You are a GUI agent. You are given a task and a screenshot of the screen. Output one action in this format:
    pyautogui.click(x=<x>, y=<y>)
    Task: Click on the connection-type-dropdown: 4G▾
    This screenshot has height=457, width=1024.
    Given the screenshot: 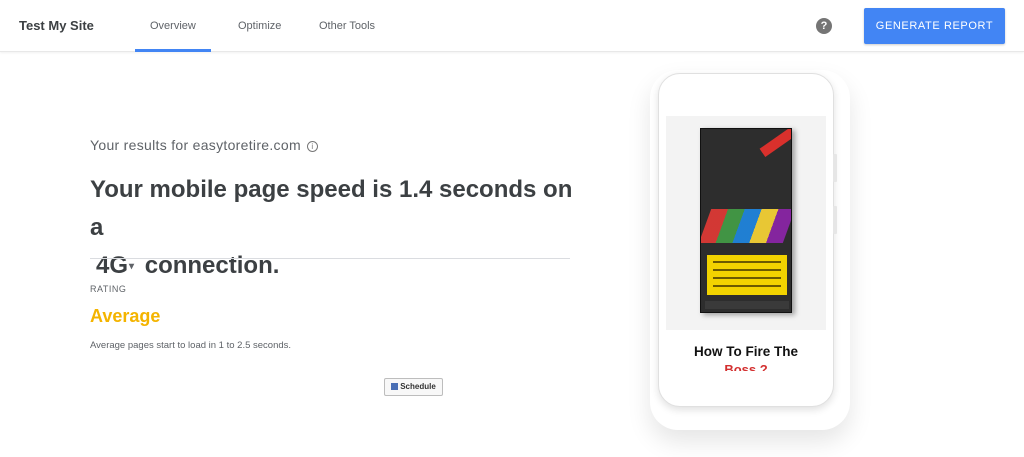 What is the action you would take?
    pyautogui.click(x=114, y=266)
    